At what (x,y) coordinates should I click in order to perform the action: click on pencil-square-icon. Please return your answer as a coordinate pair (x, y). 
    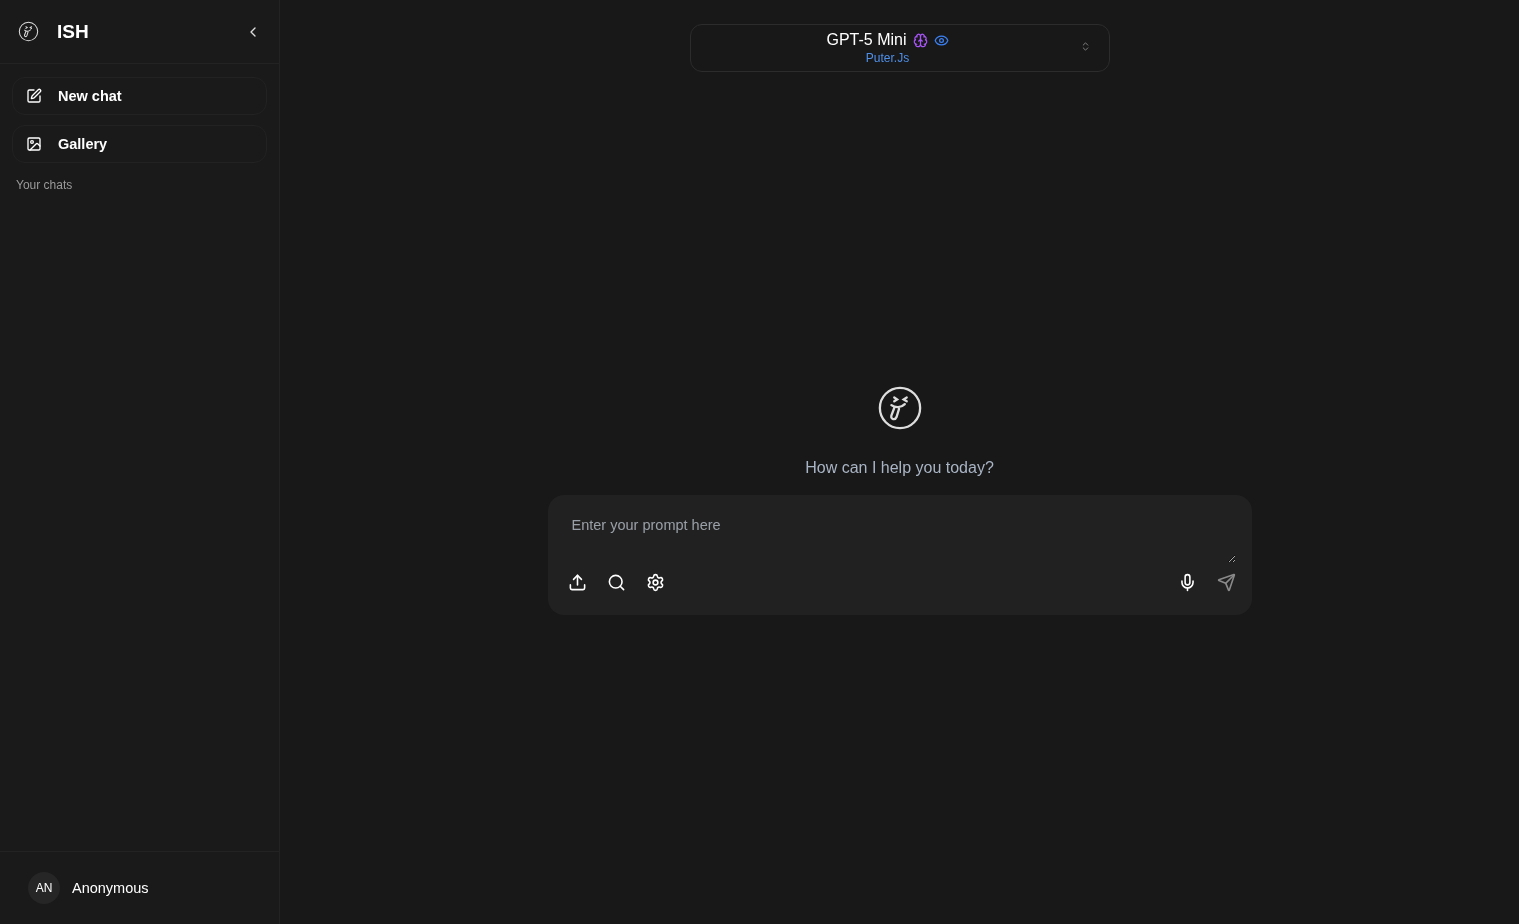
    Looking at the image, I should click on (34, 96).